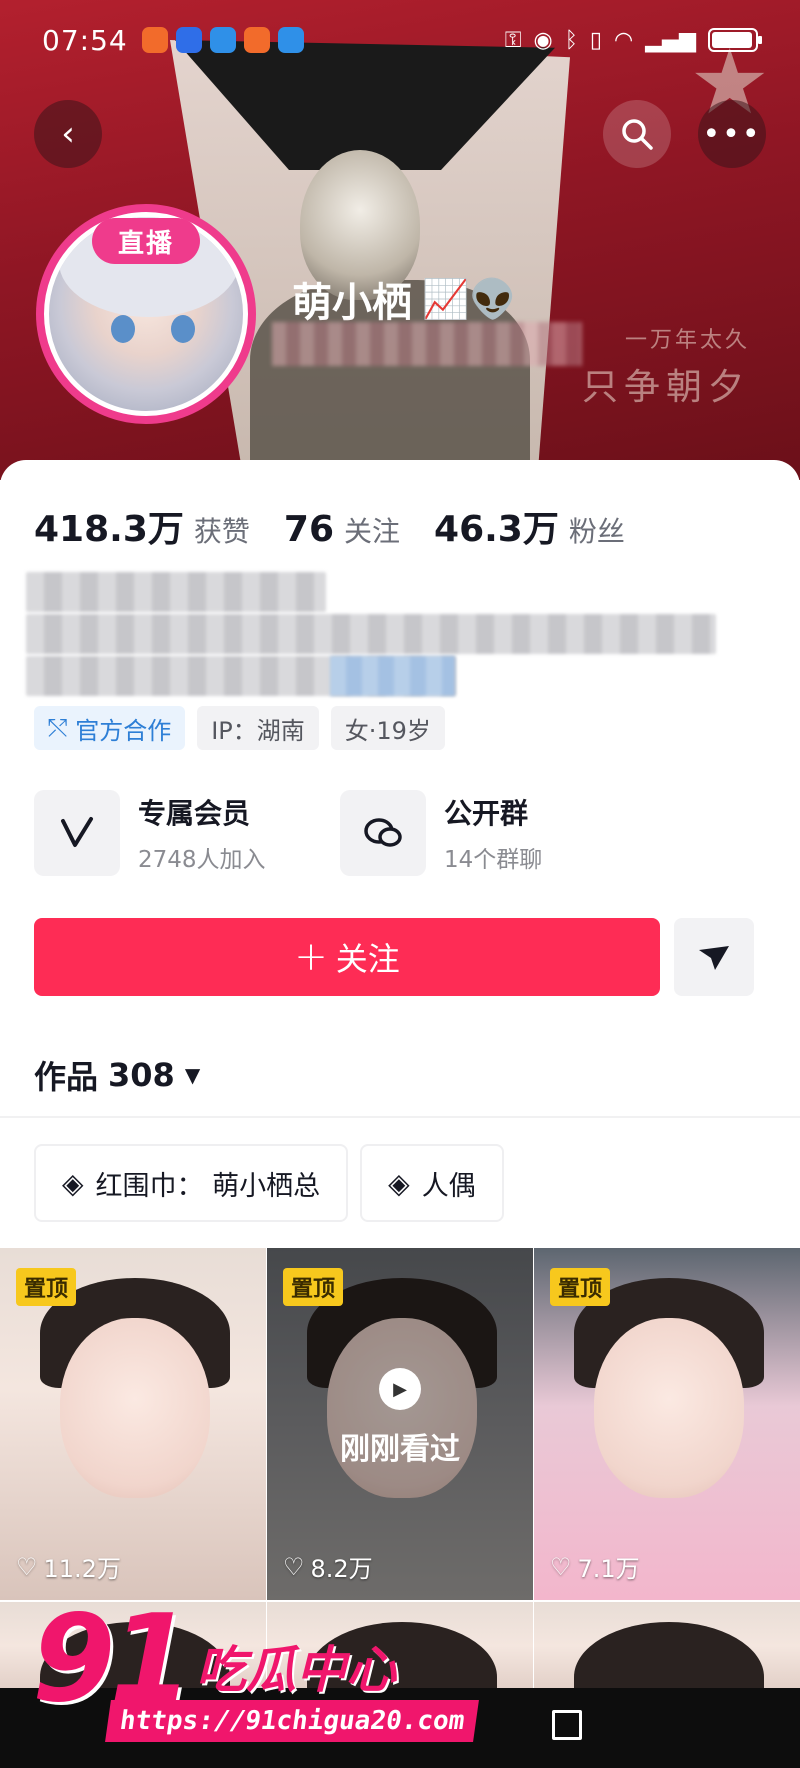 The width and height of the screenshot is (800, 1768). Describe the element at coordinates (208, 1186) in the screenshot. I see `collection-label: 红围巾： 萌小栖总` at that location.